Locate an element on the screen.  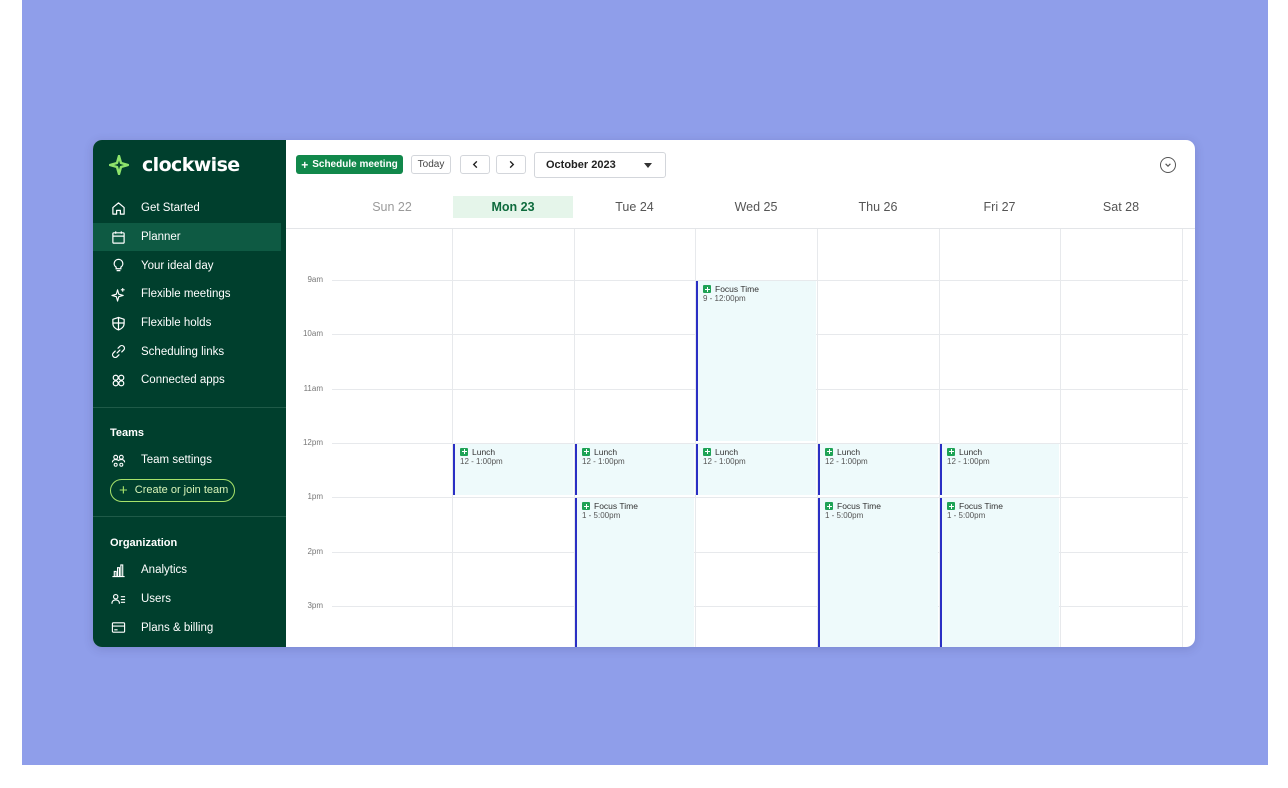
sidebar-item-team-settings: Team settings is located at coordinates (189, 460).